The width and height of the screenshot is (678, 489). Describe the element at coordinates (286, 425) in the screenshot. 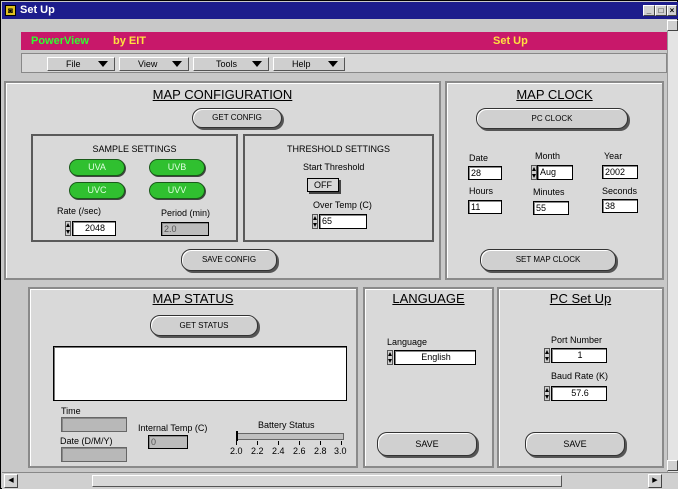

I see `battery-status-label: Battery Status` at that location.